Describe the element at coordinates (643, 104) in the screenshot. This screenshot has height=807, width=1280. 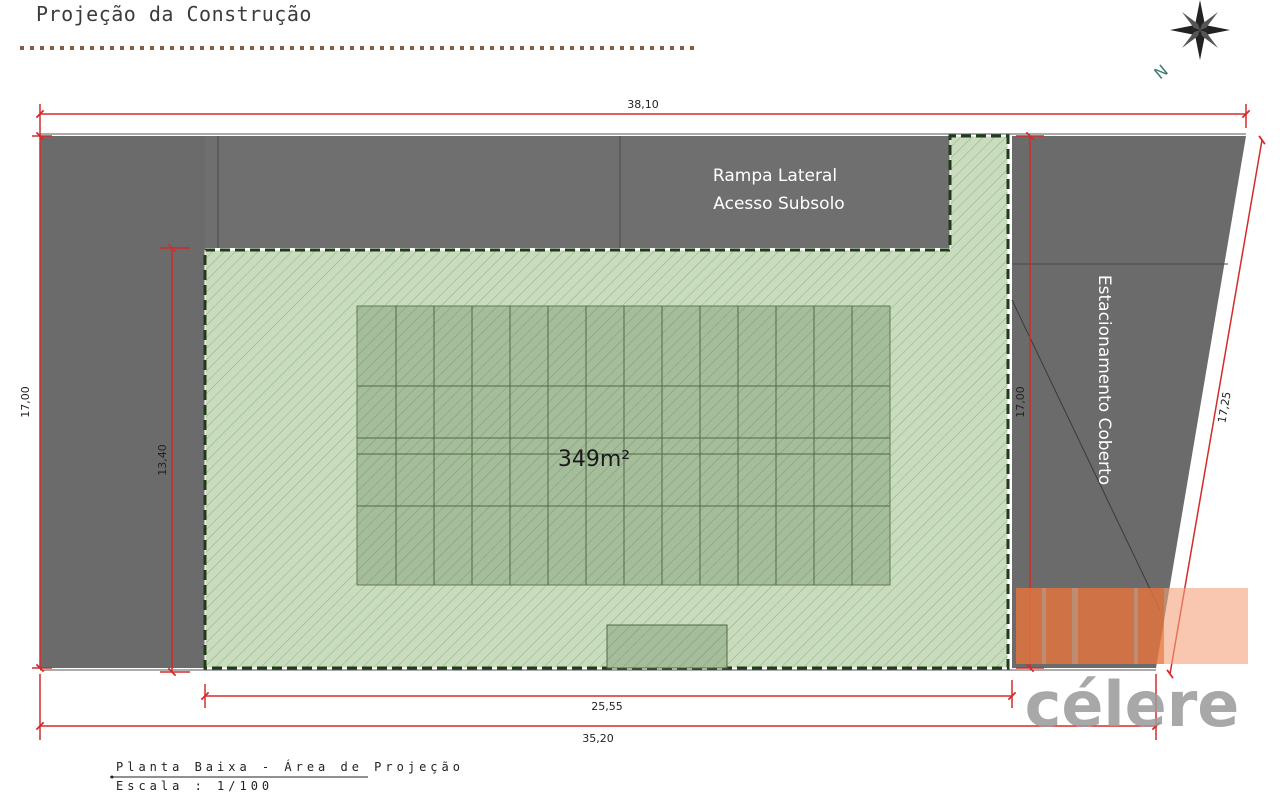
I see `dim-top-width: 38,10` at that location.